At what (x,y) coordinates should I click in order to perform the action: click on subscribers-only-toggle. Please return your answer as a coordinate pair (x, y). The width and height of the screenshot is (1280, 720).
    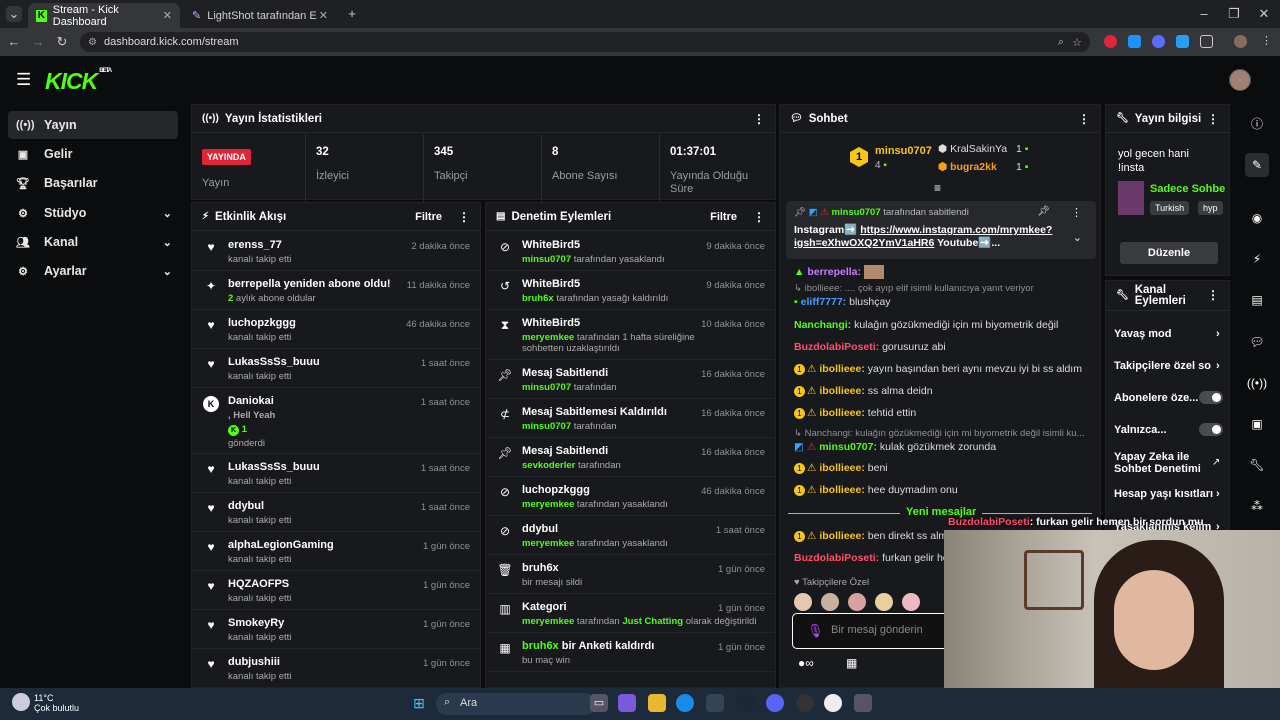
    Looking at the image, I should click on (1211, 397).